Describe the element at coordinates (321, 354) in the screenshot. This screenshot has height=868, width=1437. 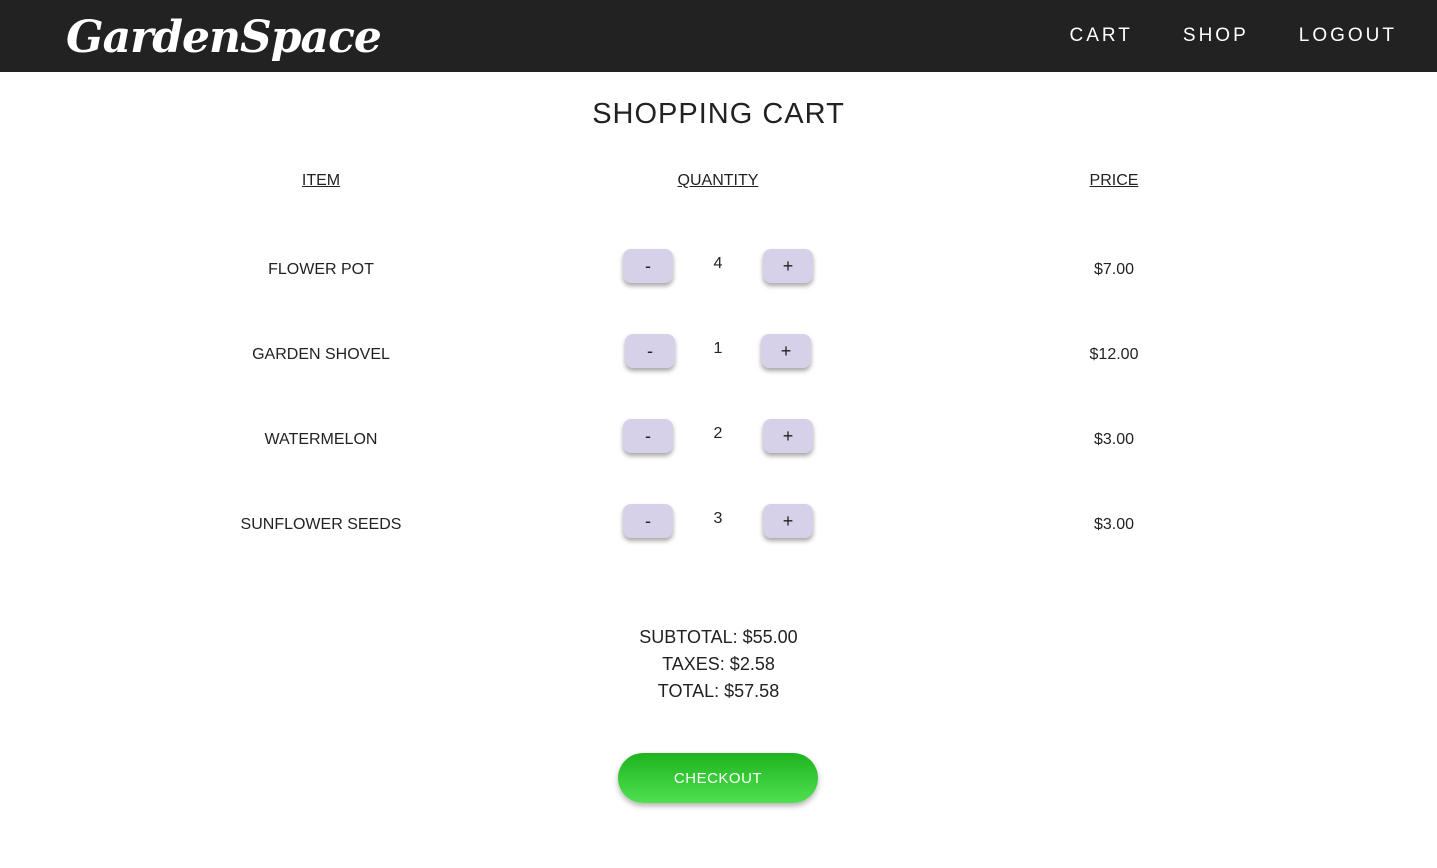
I see `item-name: GARDEN SHOVEL` at that location.